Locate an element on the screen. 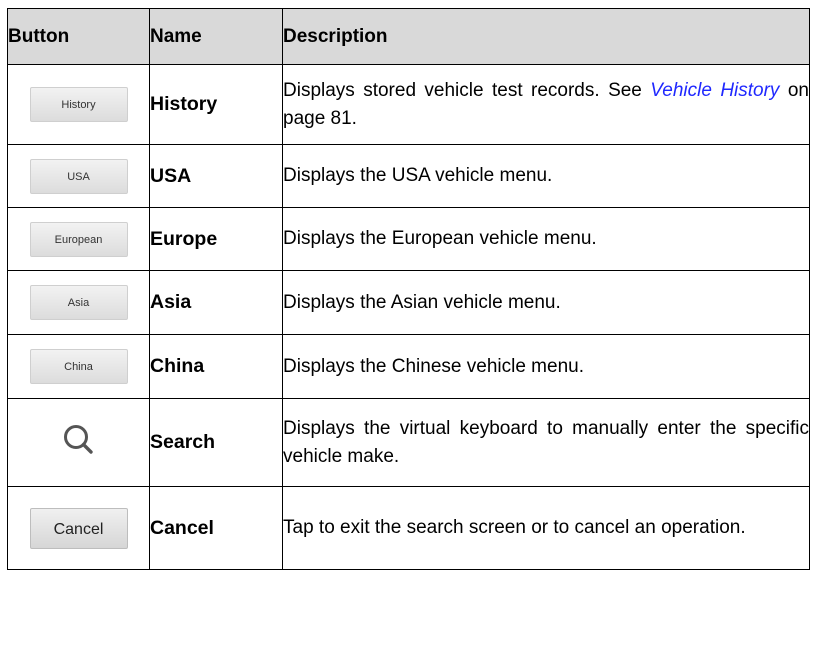 This screenshot has height=662, width=817. button-cell: China is located at coordinates (78, 366).